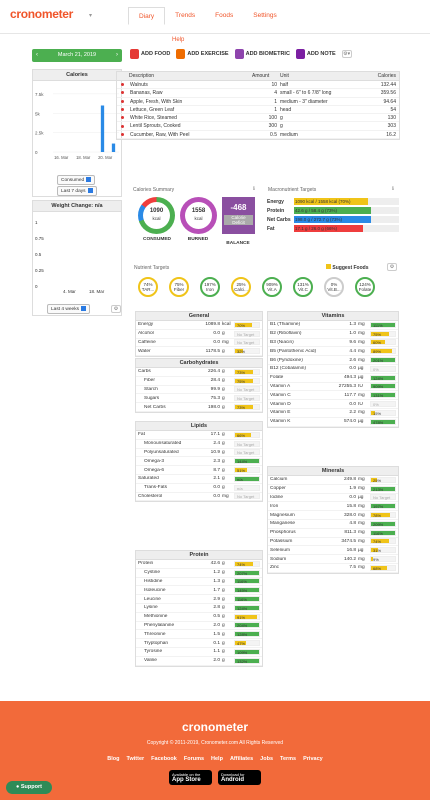 This screenshot has height=800, width=430. I want to click on nutrient-row: Calcium 249.8 mg 25%, so click(333, 480).